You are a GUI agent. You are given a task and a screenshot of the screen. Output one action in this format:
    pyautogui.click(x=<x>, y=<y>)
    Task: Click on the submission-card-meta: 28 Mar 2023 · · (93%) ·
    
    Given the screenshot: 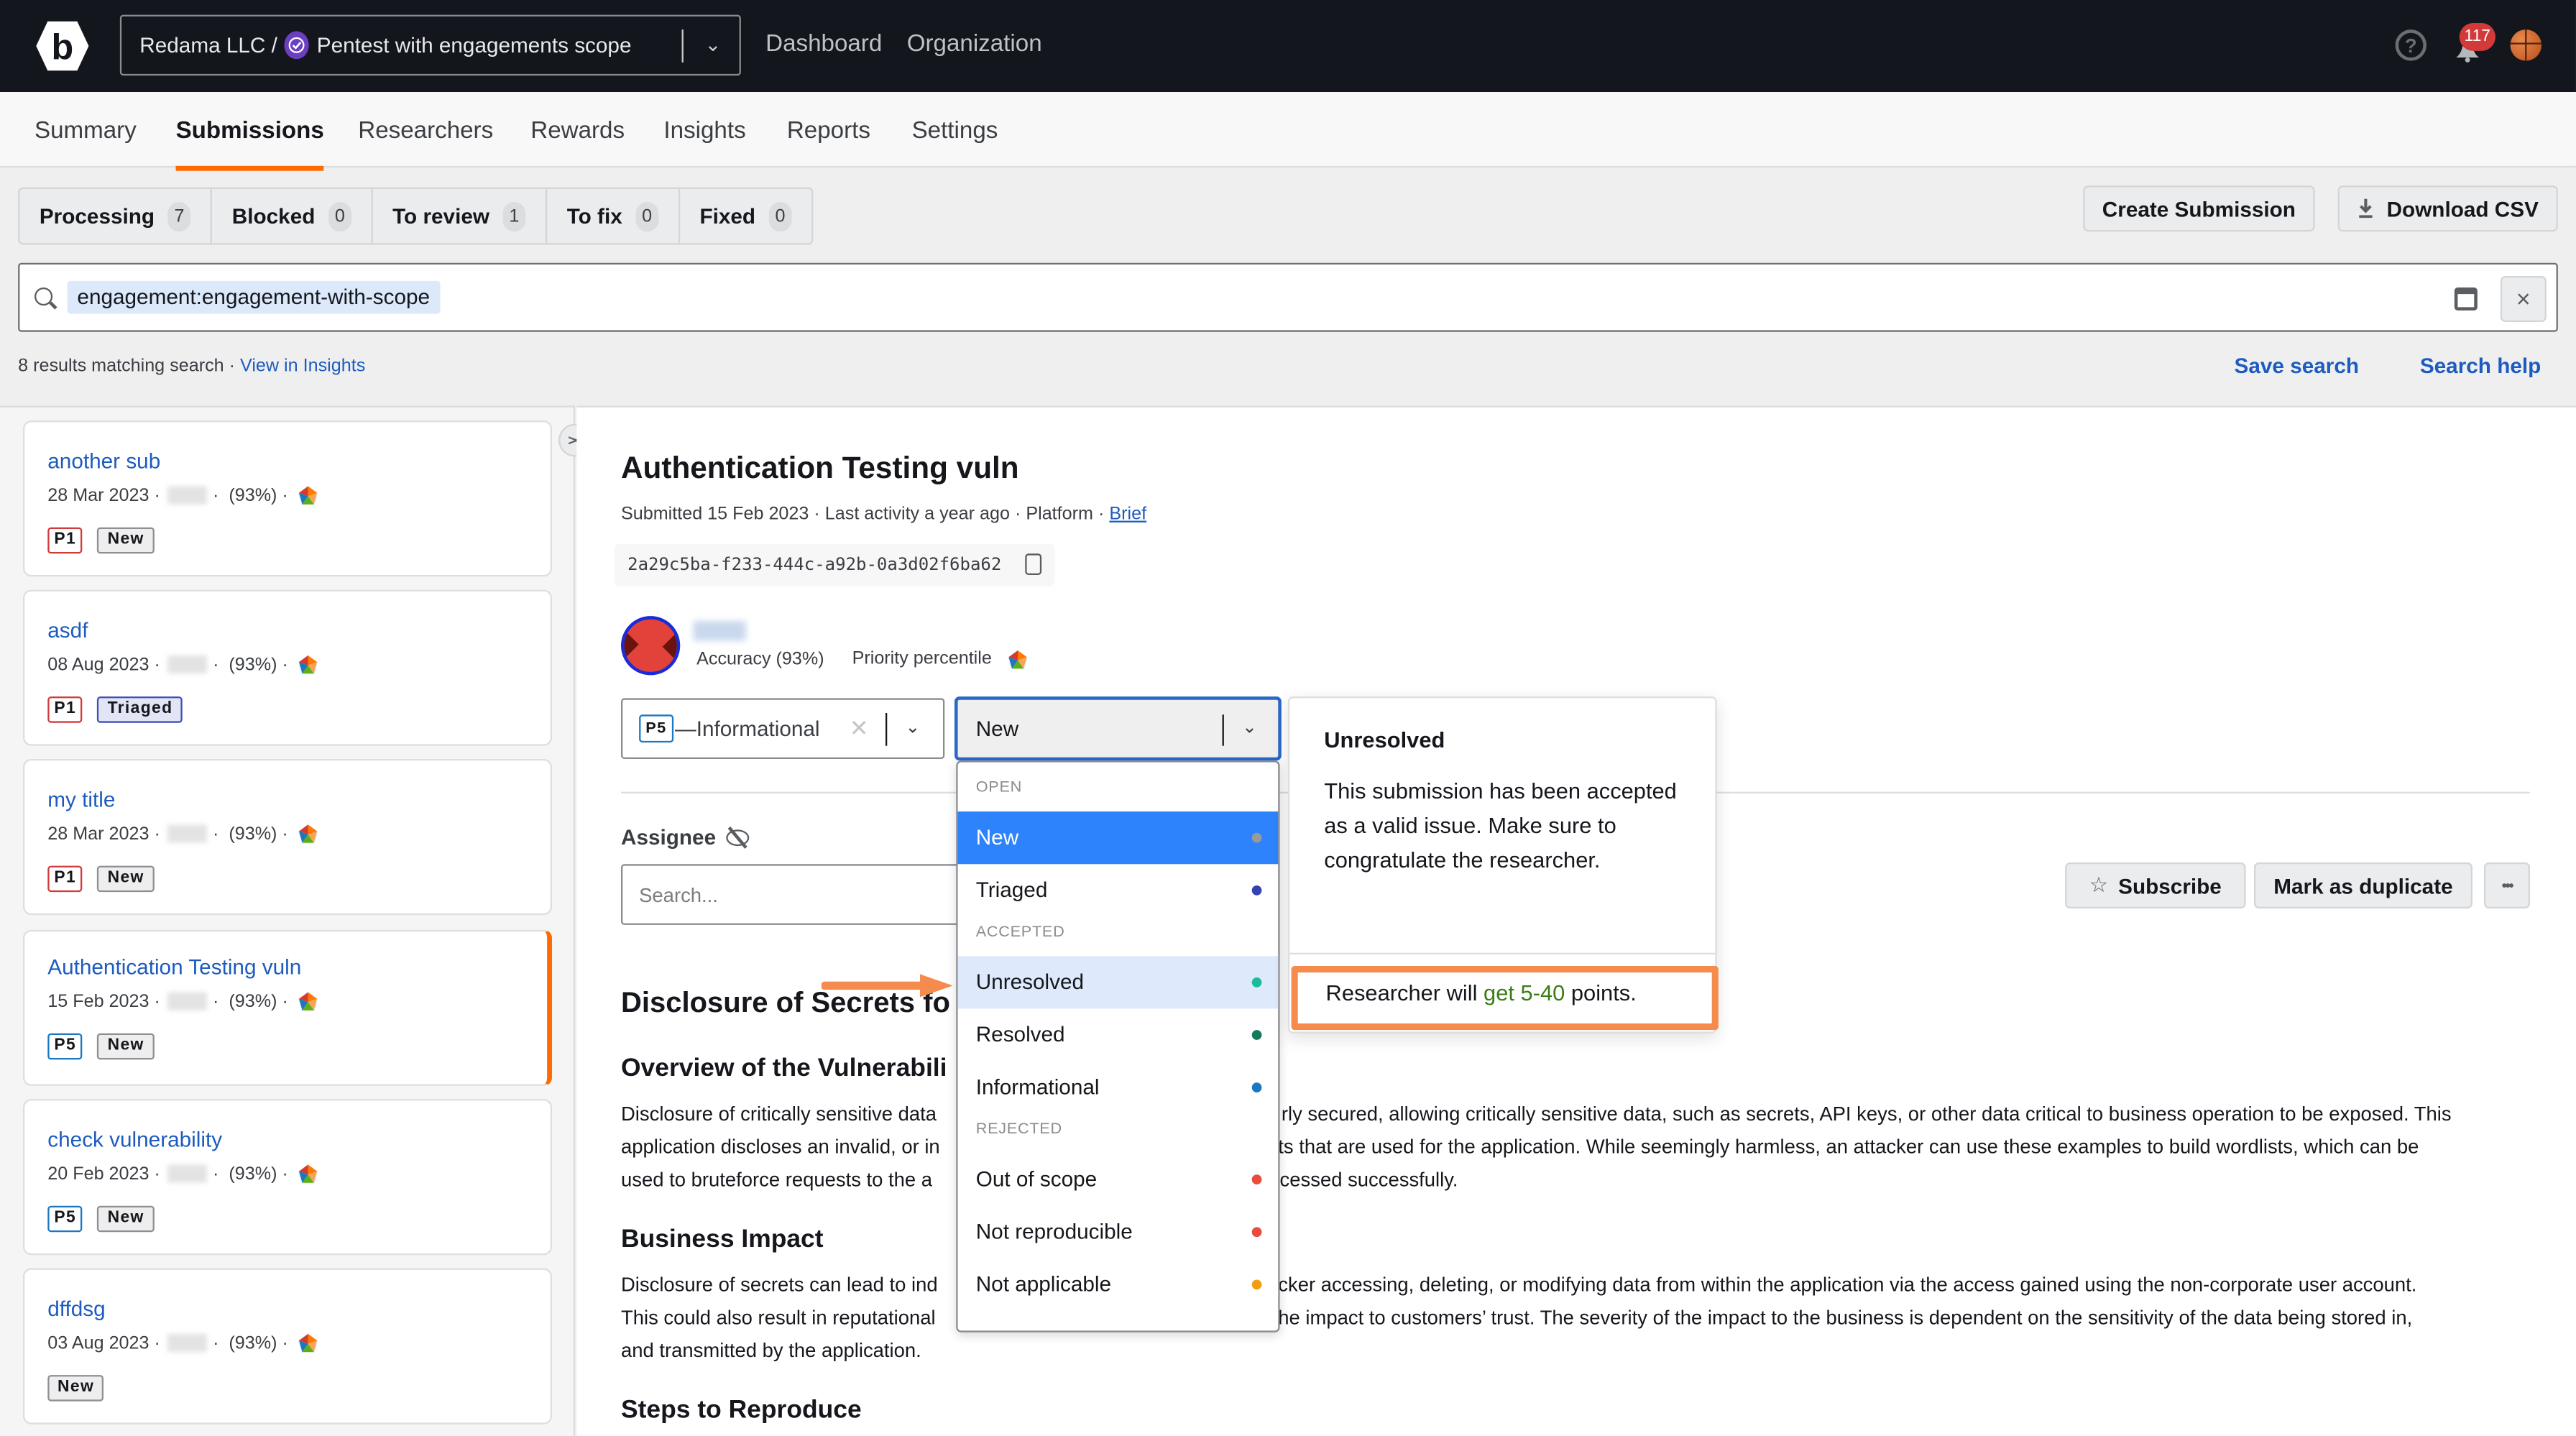 What is the action you would take?
    pyautogui.click(x=183, y=495)
    